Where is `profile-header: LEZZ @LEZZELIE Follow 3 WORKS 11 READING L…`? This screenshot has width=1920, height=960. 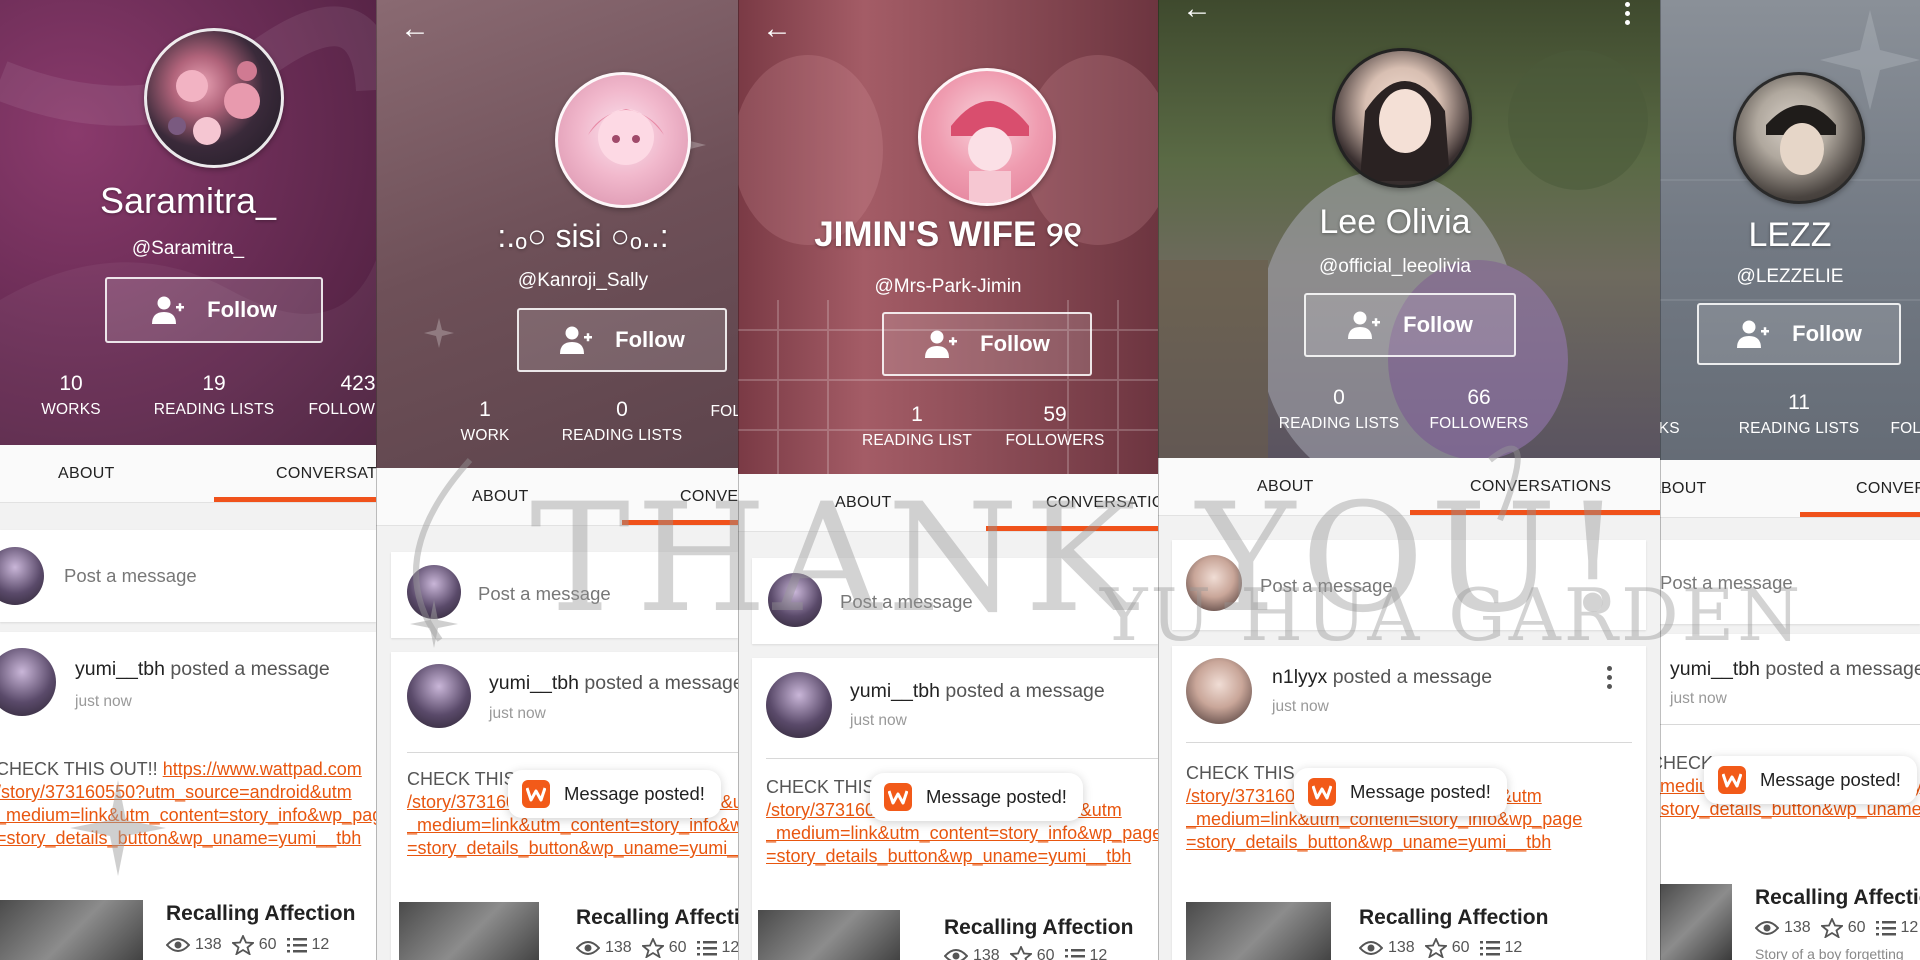 profile-header: LEZZ @LEZZELIE Follow 3 WORKS 11 READING L… is located at coordinates (1790, 230).